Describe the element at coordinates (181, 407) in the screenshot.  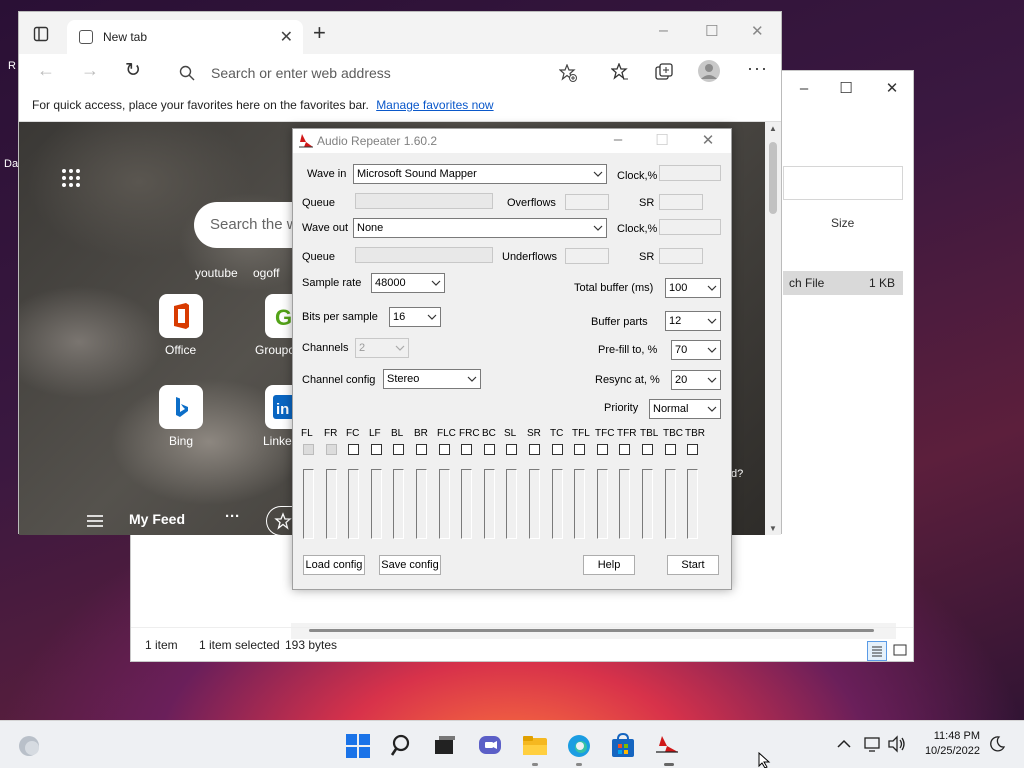
I see `tile-bing` at that location.